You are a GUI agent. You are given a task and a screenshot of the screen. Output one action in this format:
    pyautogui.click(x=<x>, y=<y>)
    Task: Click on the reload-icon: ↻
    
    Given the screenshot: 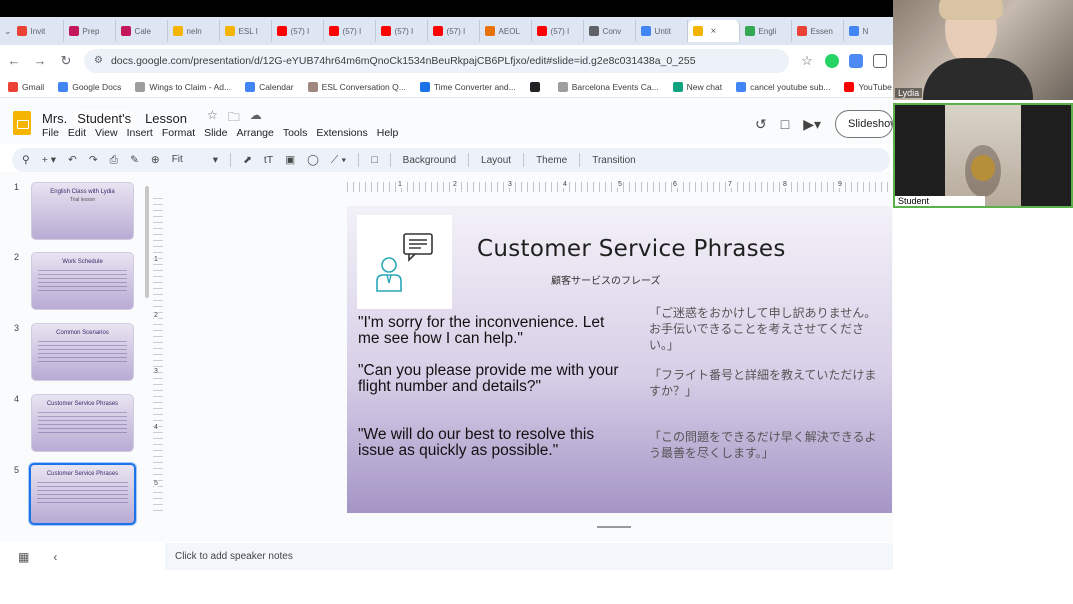 What is the action you would take?
    pyautogui.click(x=66, y=61)
    